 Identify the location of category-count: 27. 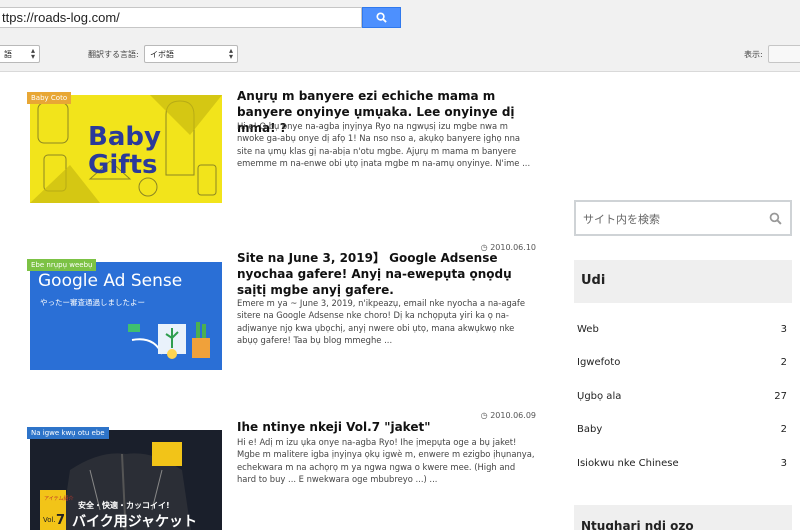
(780, 396).